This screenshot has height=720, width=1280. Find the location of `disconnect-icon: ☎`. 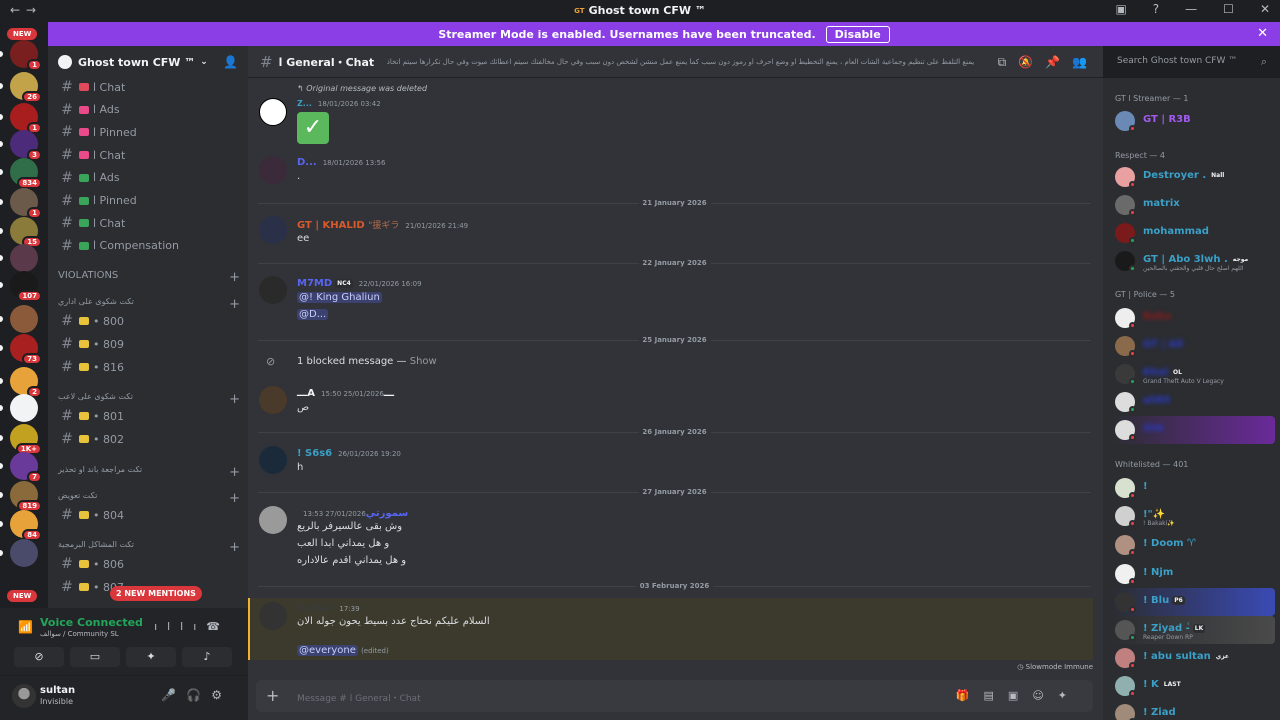

disconnect-icon: ☎ is located at coordinates (218, 626).